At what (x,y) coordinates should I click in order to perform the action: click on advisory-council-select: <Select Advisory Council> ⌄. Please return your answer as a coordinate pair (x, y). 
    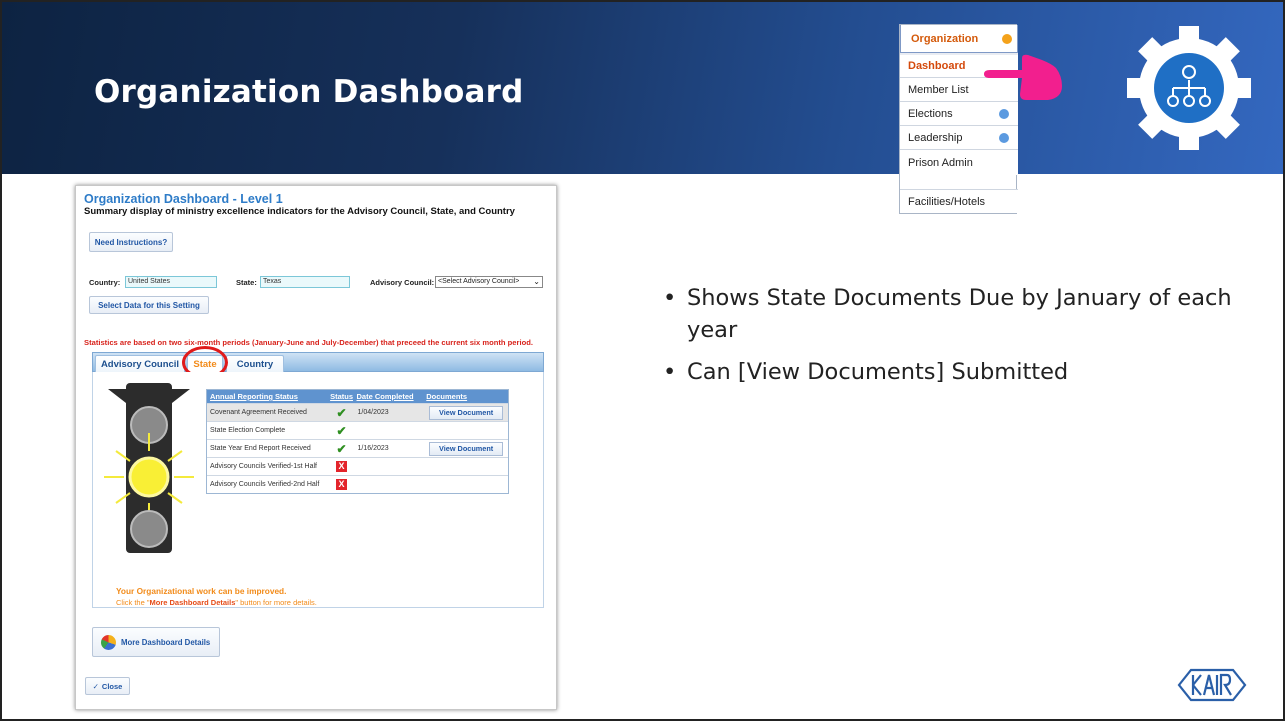
    Looking at the image, I should click on (489, 282).